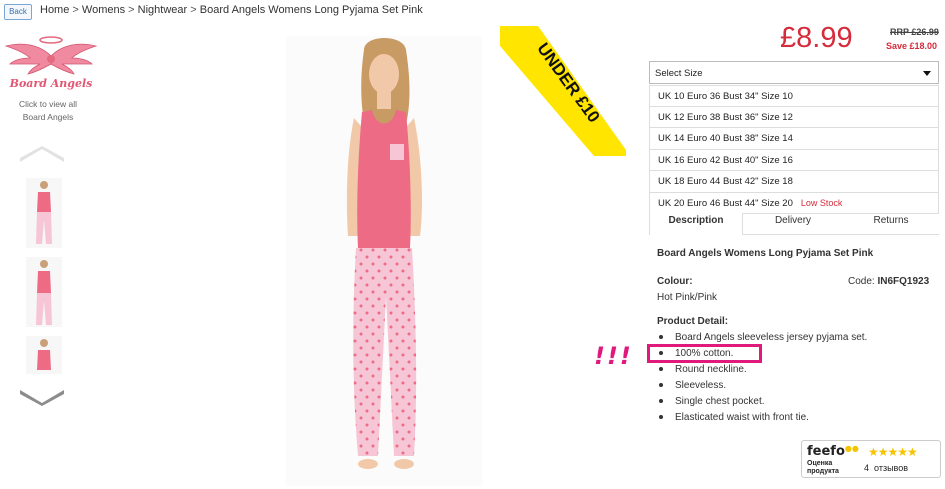  I want to click on thumbnail-scroll-up-icon, so click(42, 156).